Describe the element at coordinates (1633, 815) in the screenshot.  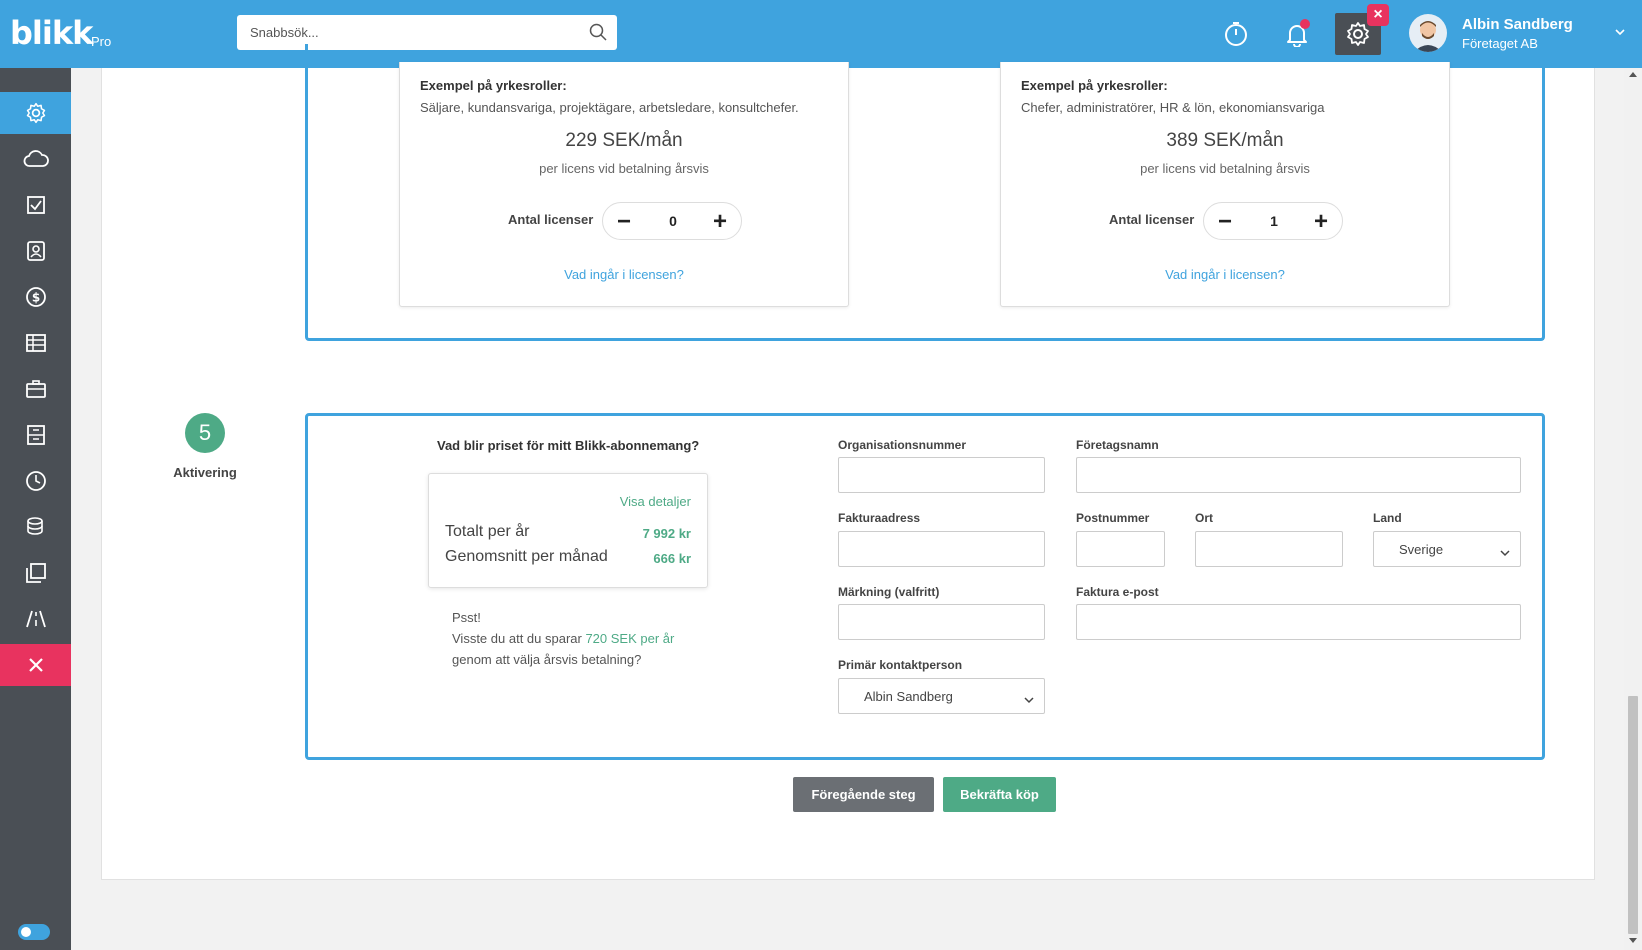
I see `scroll-thumb` at that location.